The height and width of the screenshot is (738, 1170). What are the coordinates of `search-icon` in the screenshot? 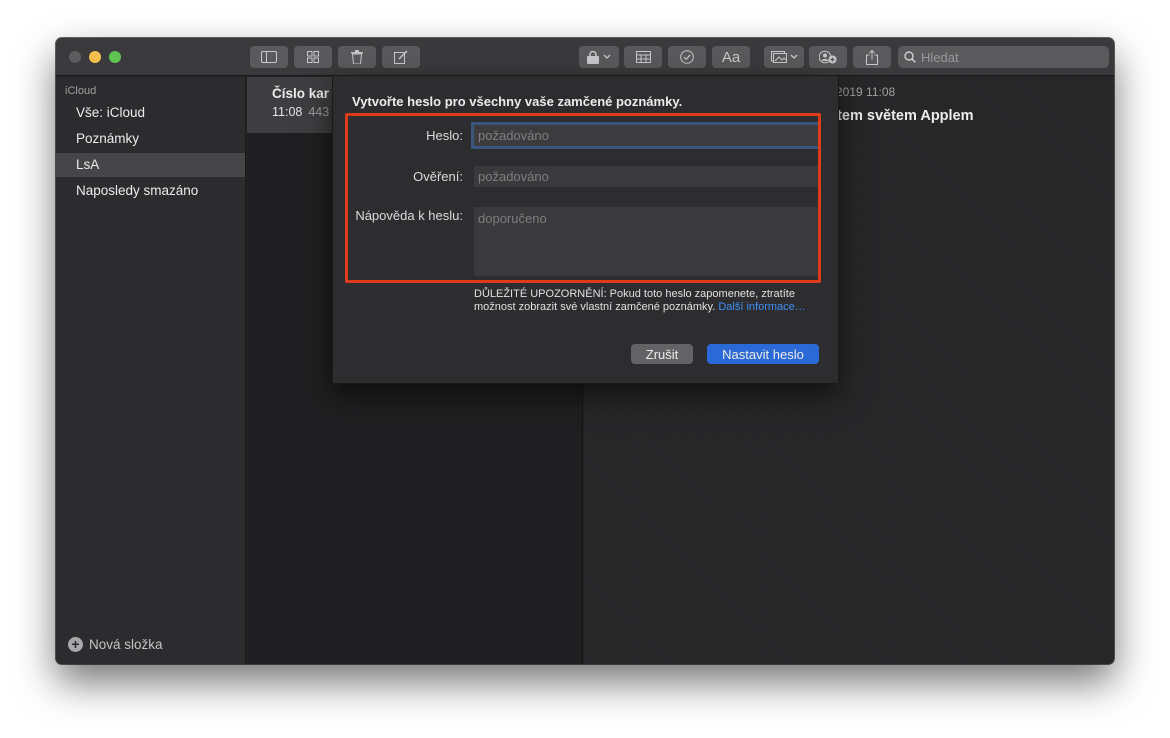 It's located at (910, 57).